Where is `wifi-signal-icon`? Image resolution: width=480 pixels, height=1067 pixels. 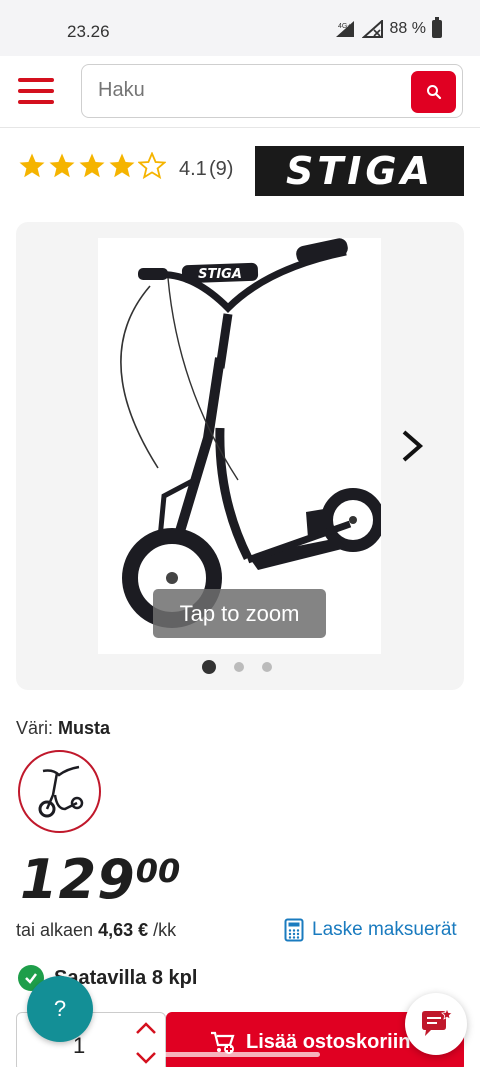 wifi-signal-icon is located at coordinates (372, 29).